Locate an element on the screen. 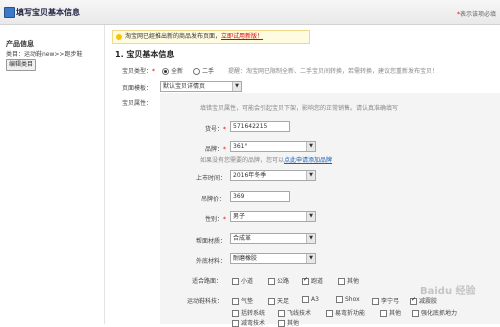  tech-option: Shox is located at coordinates (348, 299).